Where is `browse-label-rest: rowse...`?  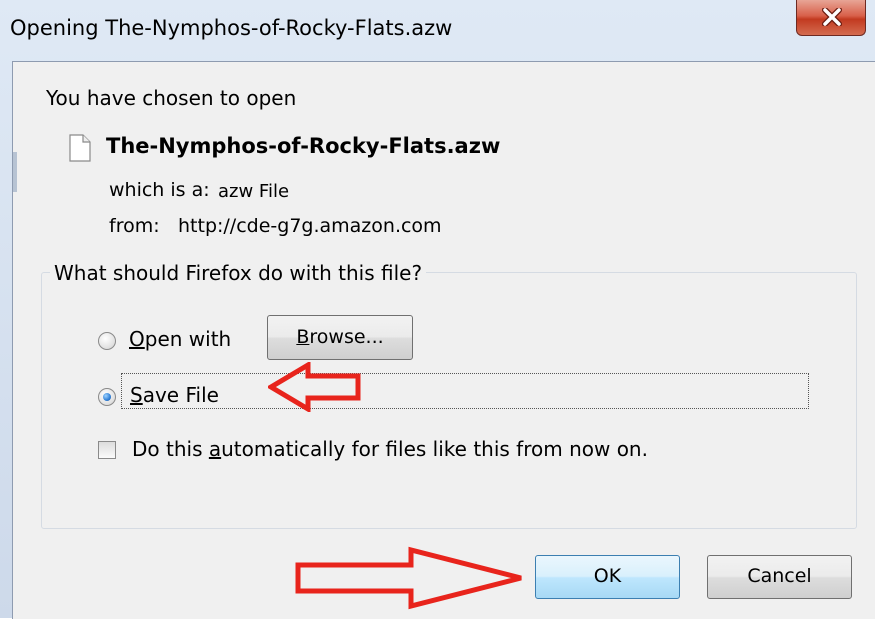
browse-label-rest: rowse... is located at coordinates (346, 337).